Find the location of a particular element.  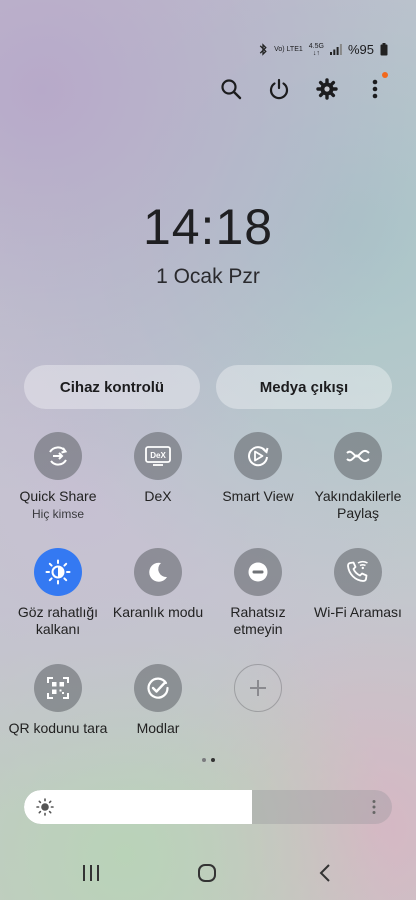

eye-comfort-icon is located at coordinates (58, 572).